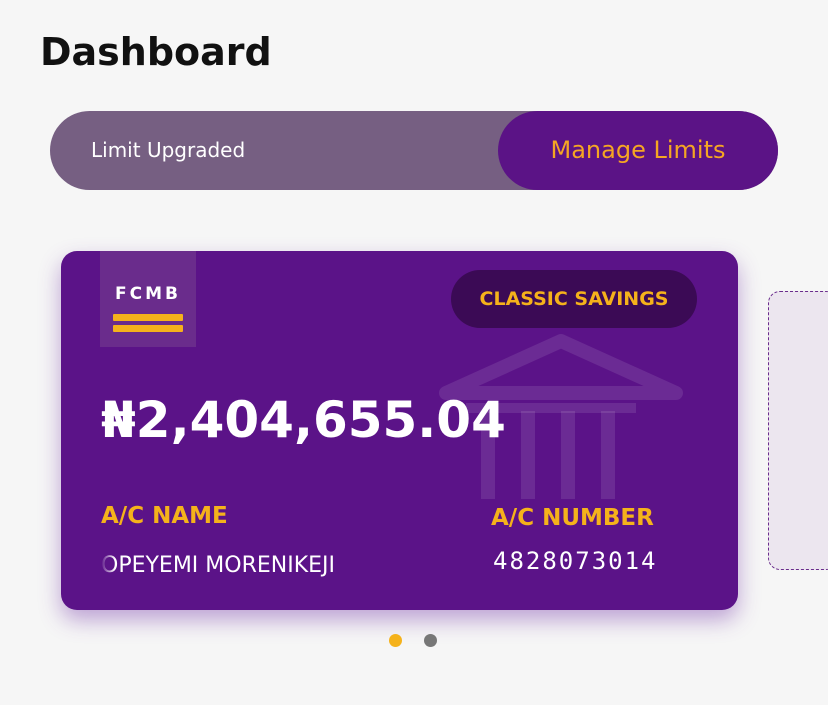 Image resolution: width=828 pixels, height=705 pixels. What do you see at coordinates (430, 640) in the screenshot?
I see `pagination-dot` at bounding box center [430, 640].